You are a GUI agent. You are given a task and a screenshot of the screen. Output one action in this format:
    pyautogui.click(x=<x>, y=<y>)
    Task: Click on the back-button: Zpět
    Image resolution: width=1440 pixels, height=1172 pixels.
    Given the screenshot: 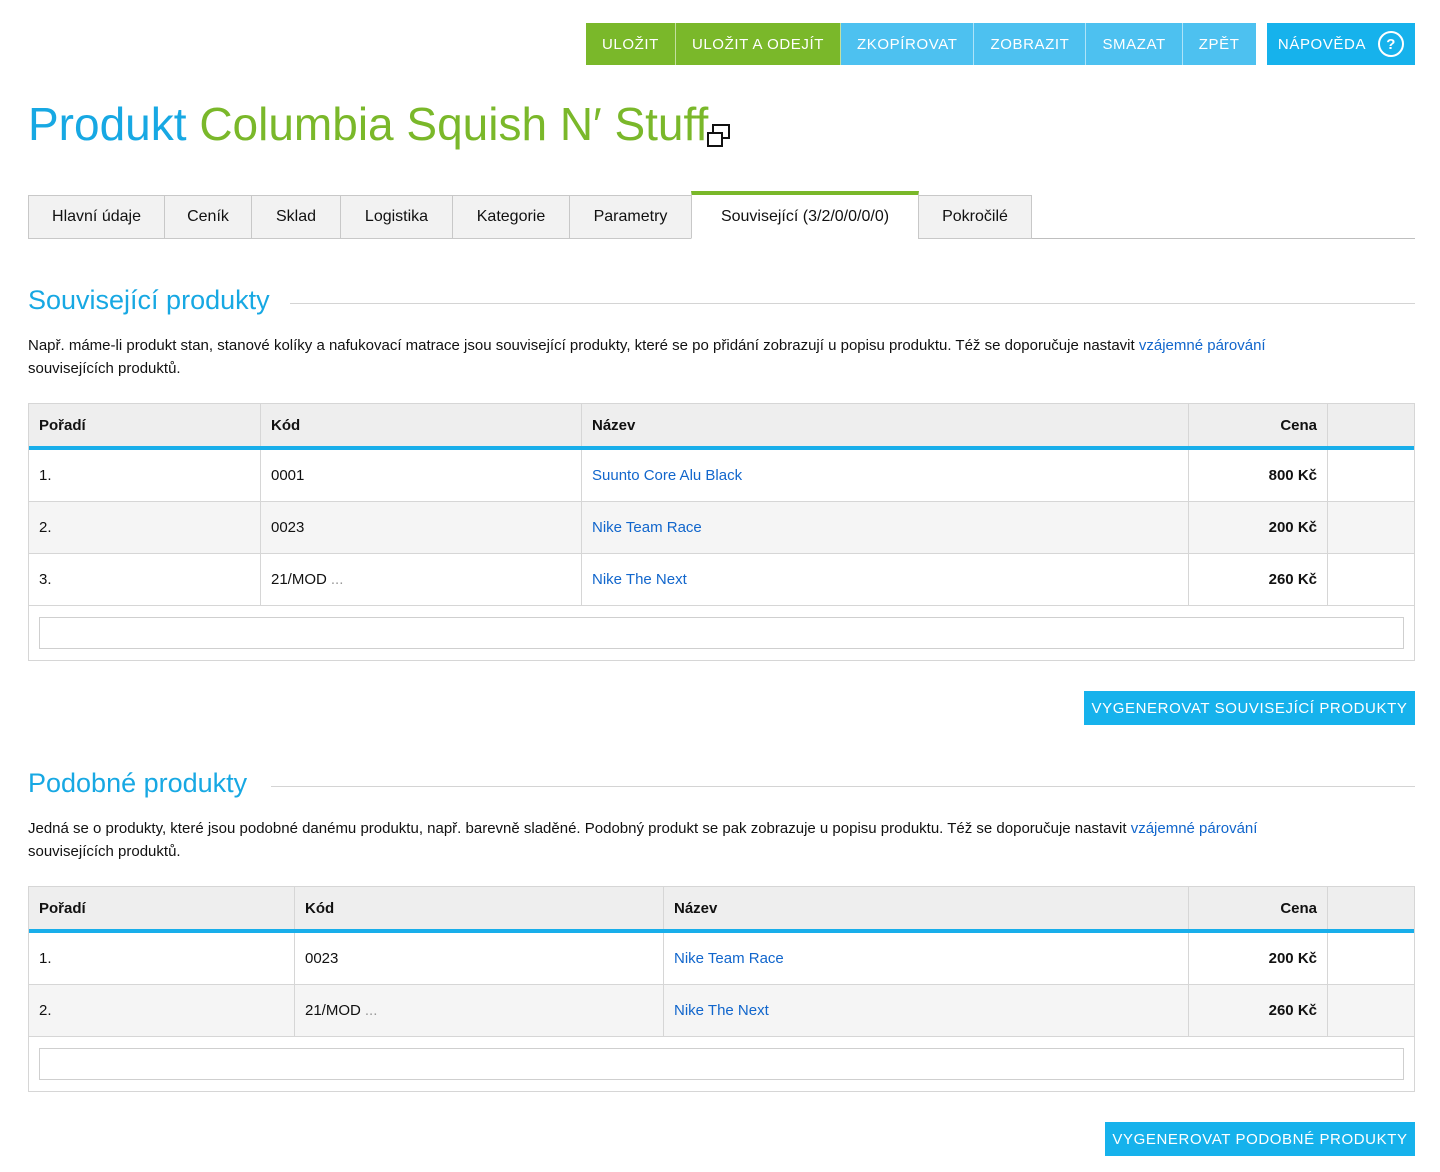 What is the action you would take?
    pyautogui.click(x=1219, y=44)
    